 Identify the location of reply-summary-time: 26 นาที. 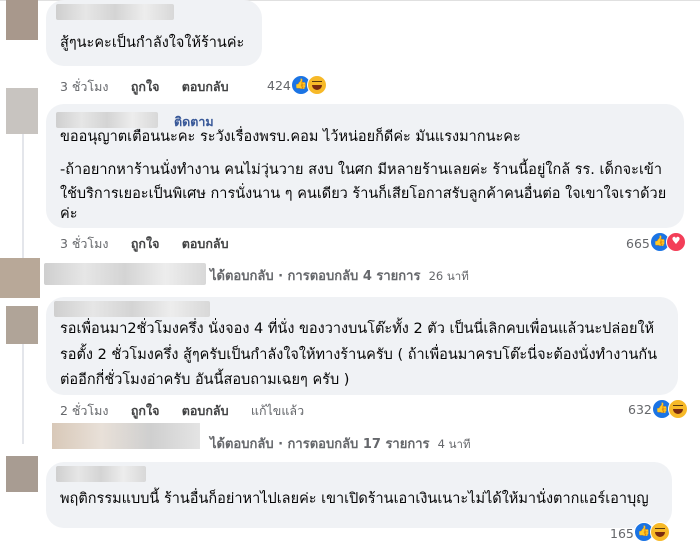
(448, 276).